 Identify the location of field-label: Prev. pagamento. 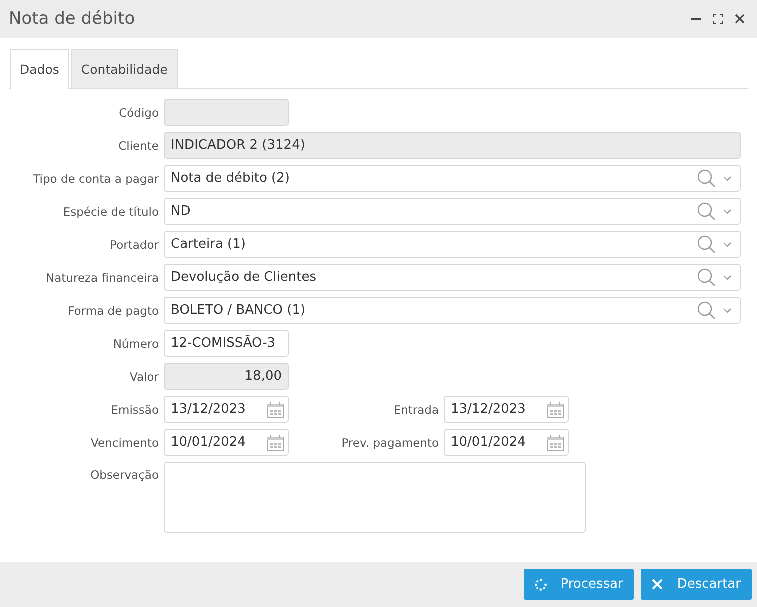
(389, 443).